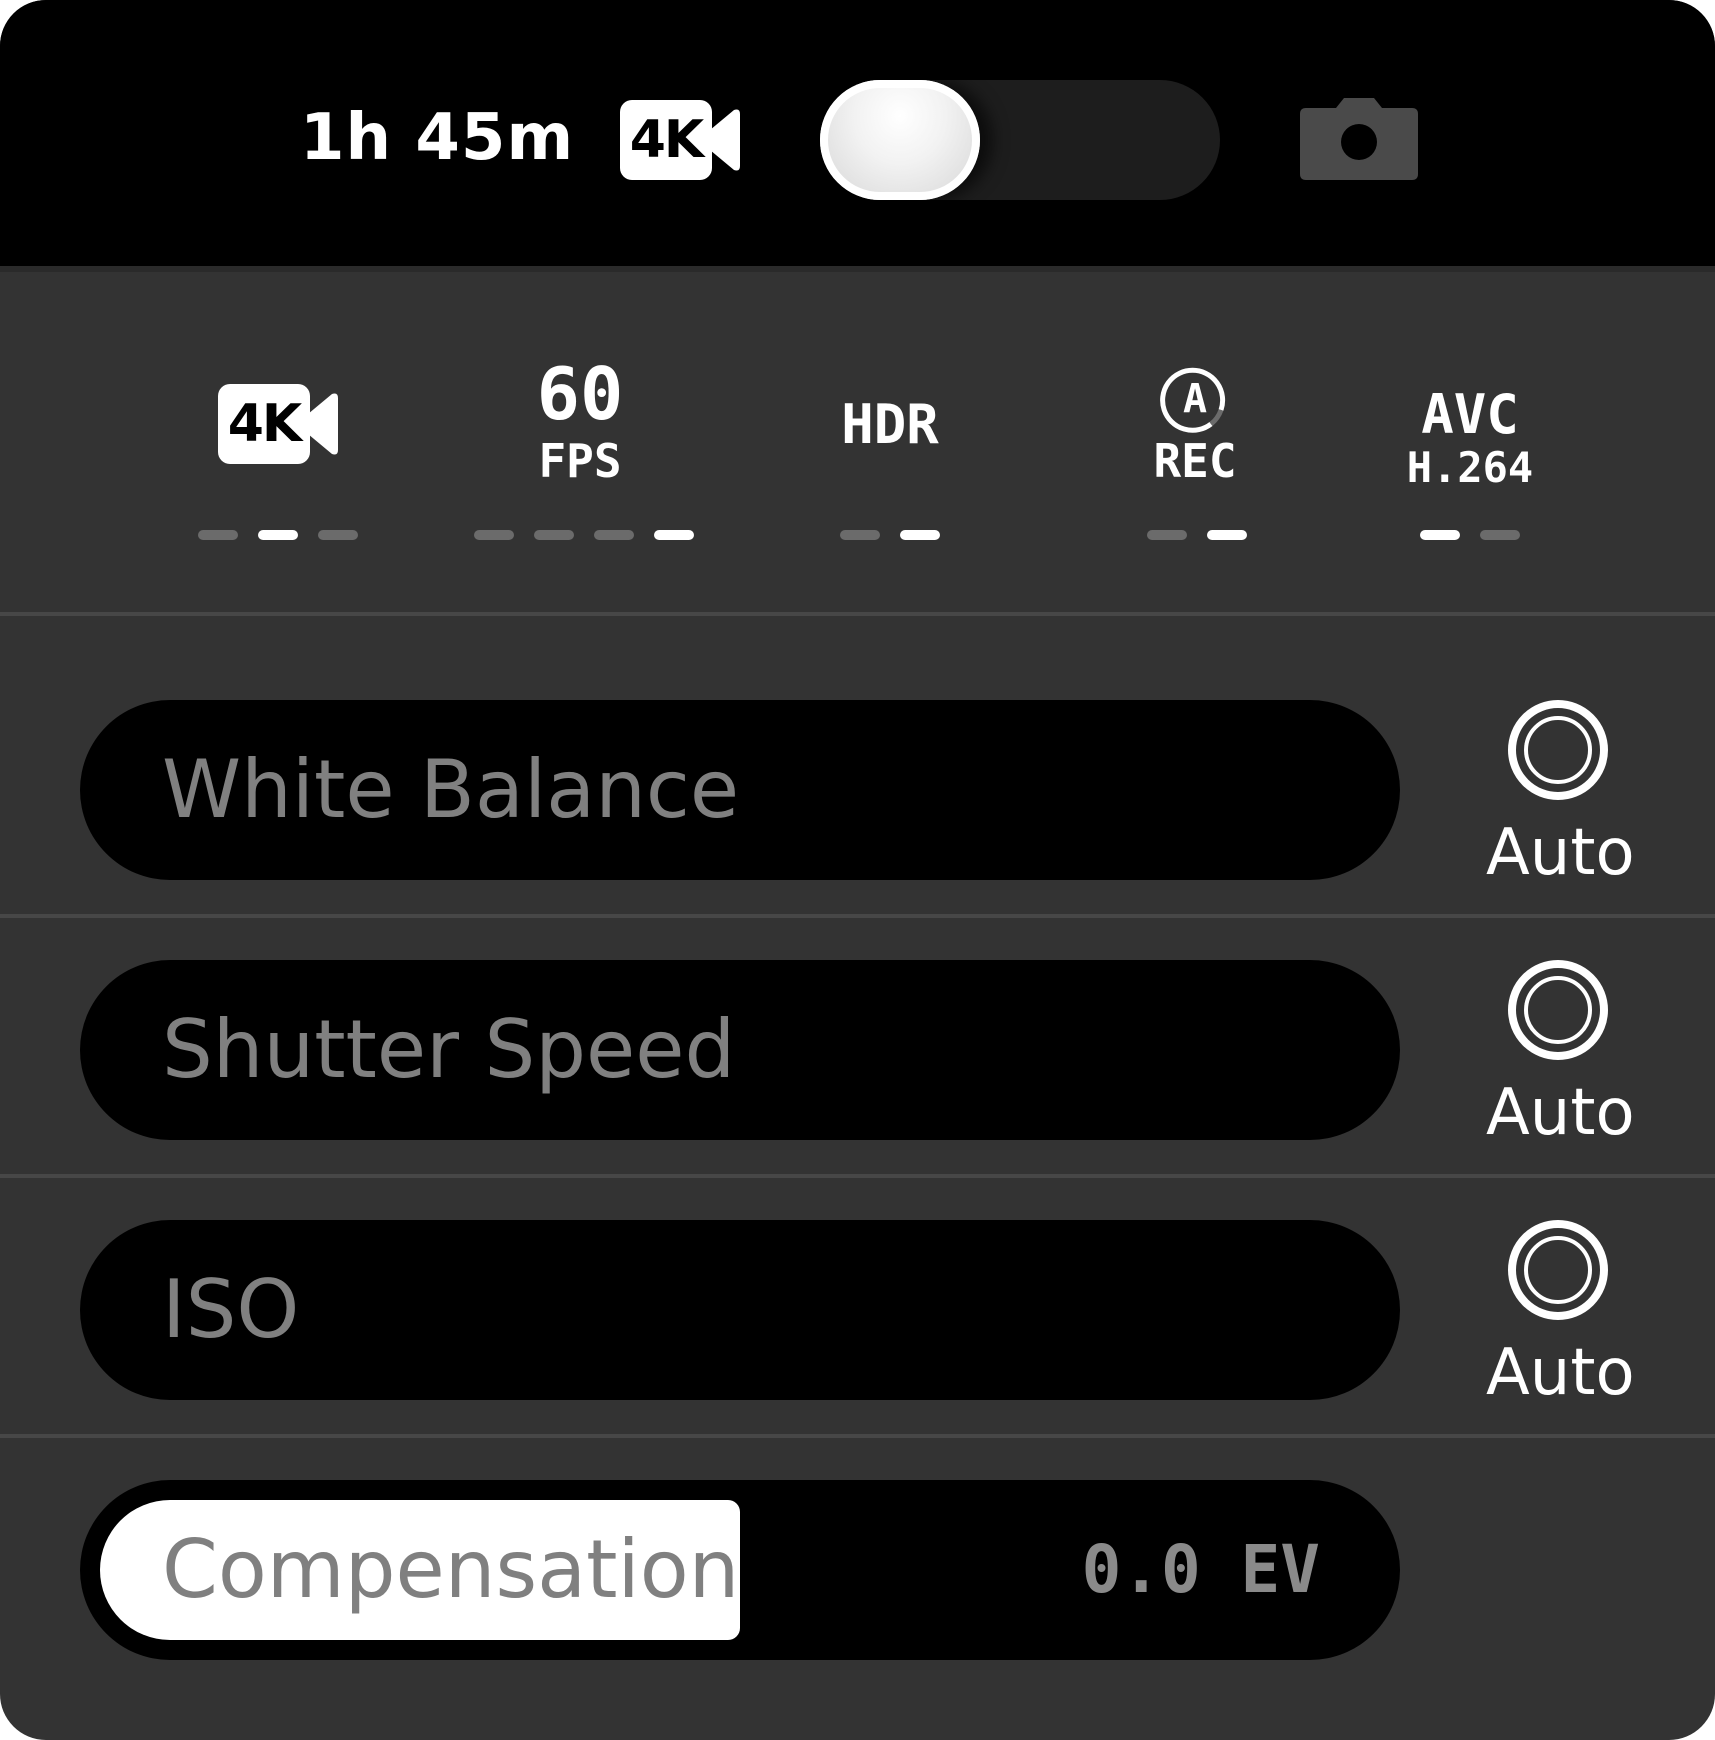 Image resolution: width=1715 pixels, height=1740 pixels. What do you see at coordinates (740, 1050) in the screenshot?
I see `shutter-speed-slider: Shutter Speed` at bounding box center [740, 1050].